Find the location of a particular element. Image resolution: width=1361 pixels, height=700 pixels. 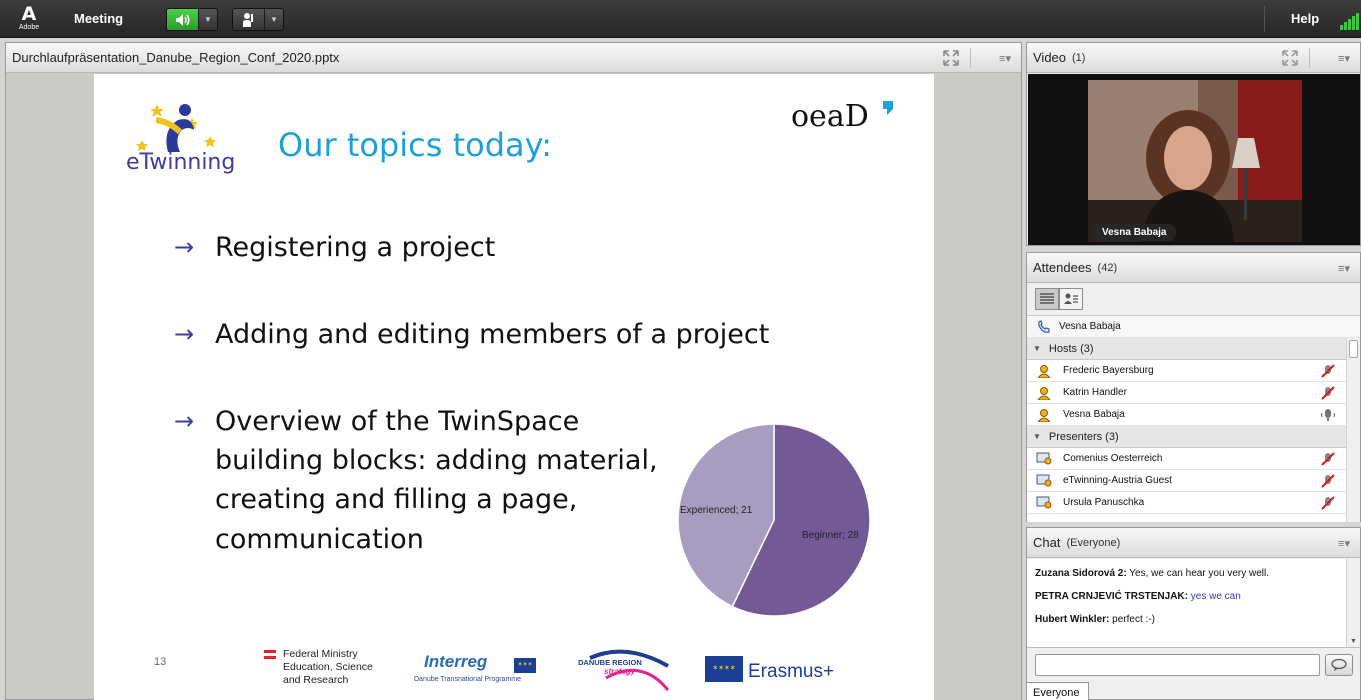

attendee-row: Katrin Handler is located at coordinates (1186, 393).